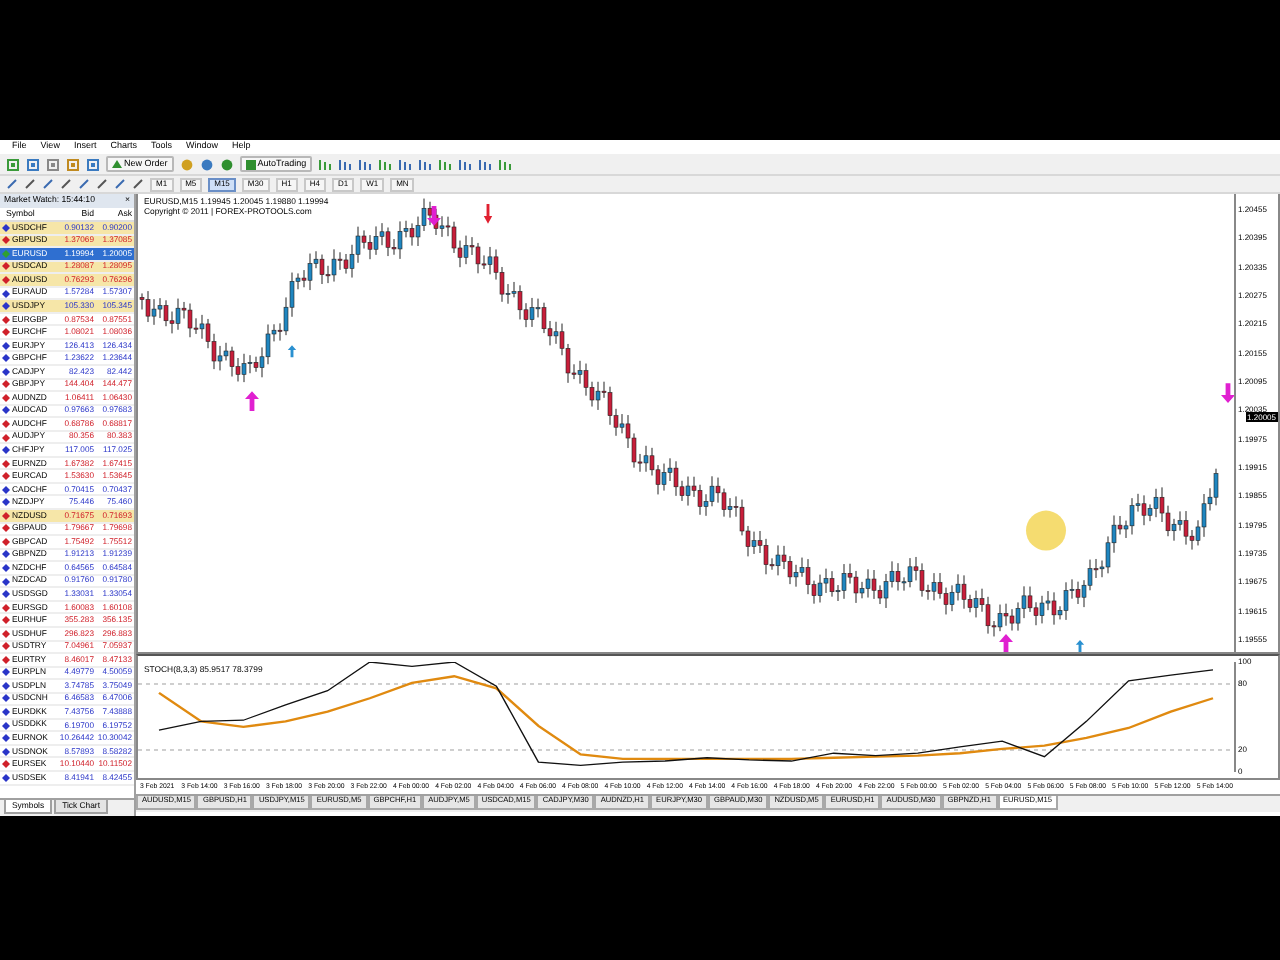 The image size is (1280, 960). Describe the element at coordinates (117, 164) in the screenshot. I see `triangle-icon` at that location.